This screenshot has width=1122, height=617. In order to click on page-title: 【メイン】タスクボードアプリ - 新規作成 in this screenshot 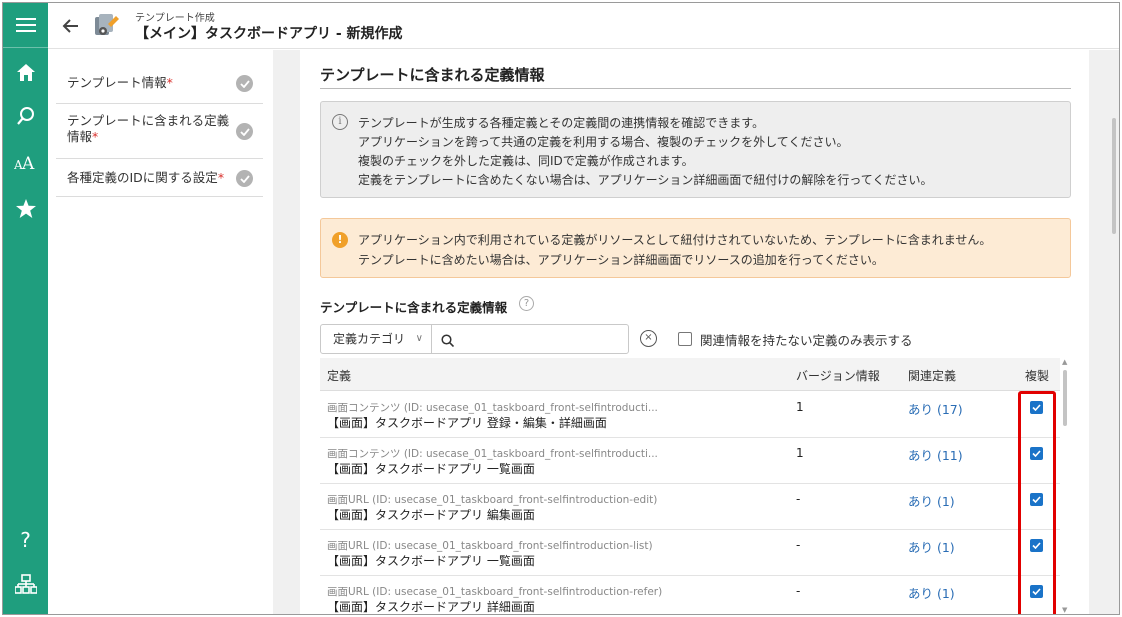, I will do `click(269, 34)`.